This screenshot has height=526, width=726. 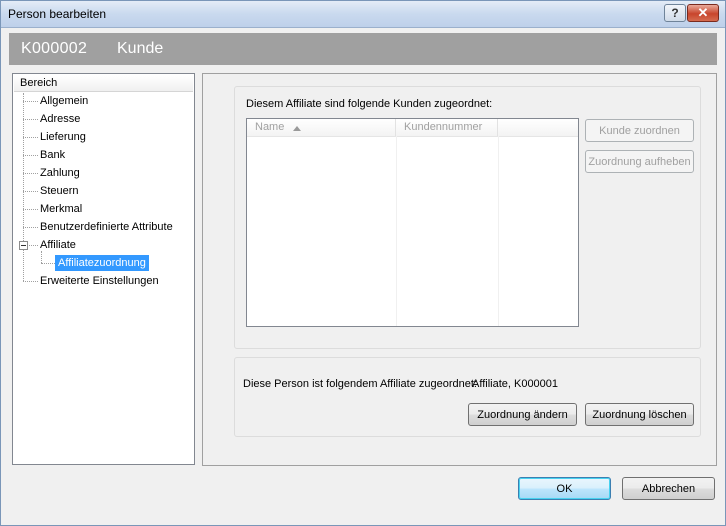 I want to click on change-assignment-label: Zuordnung ändern, so click(x=522, y=414).